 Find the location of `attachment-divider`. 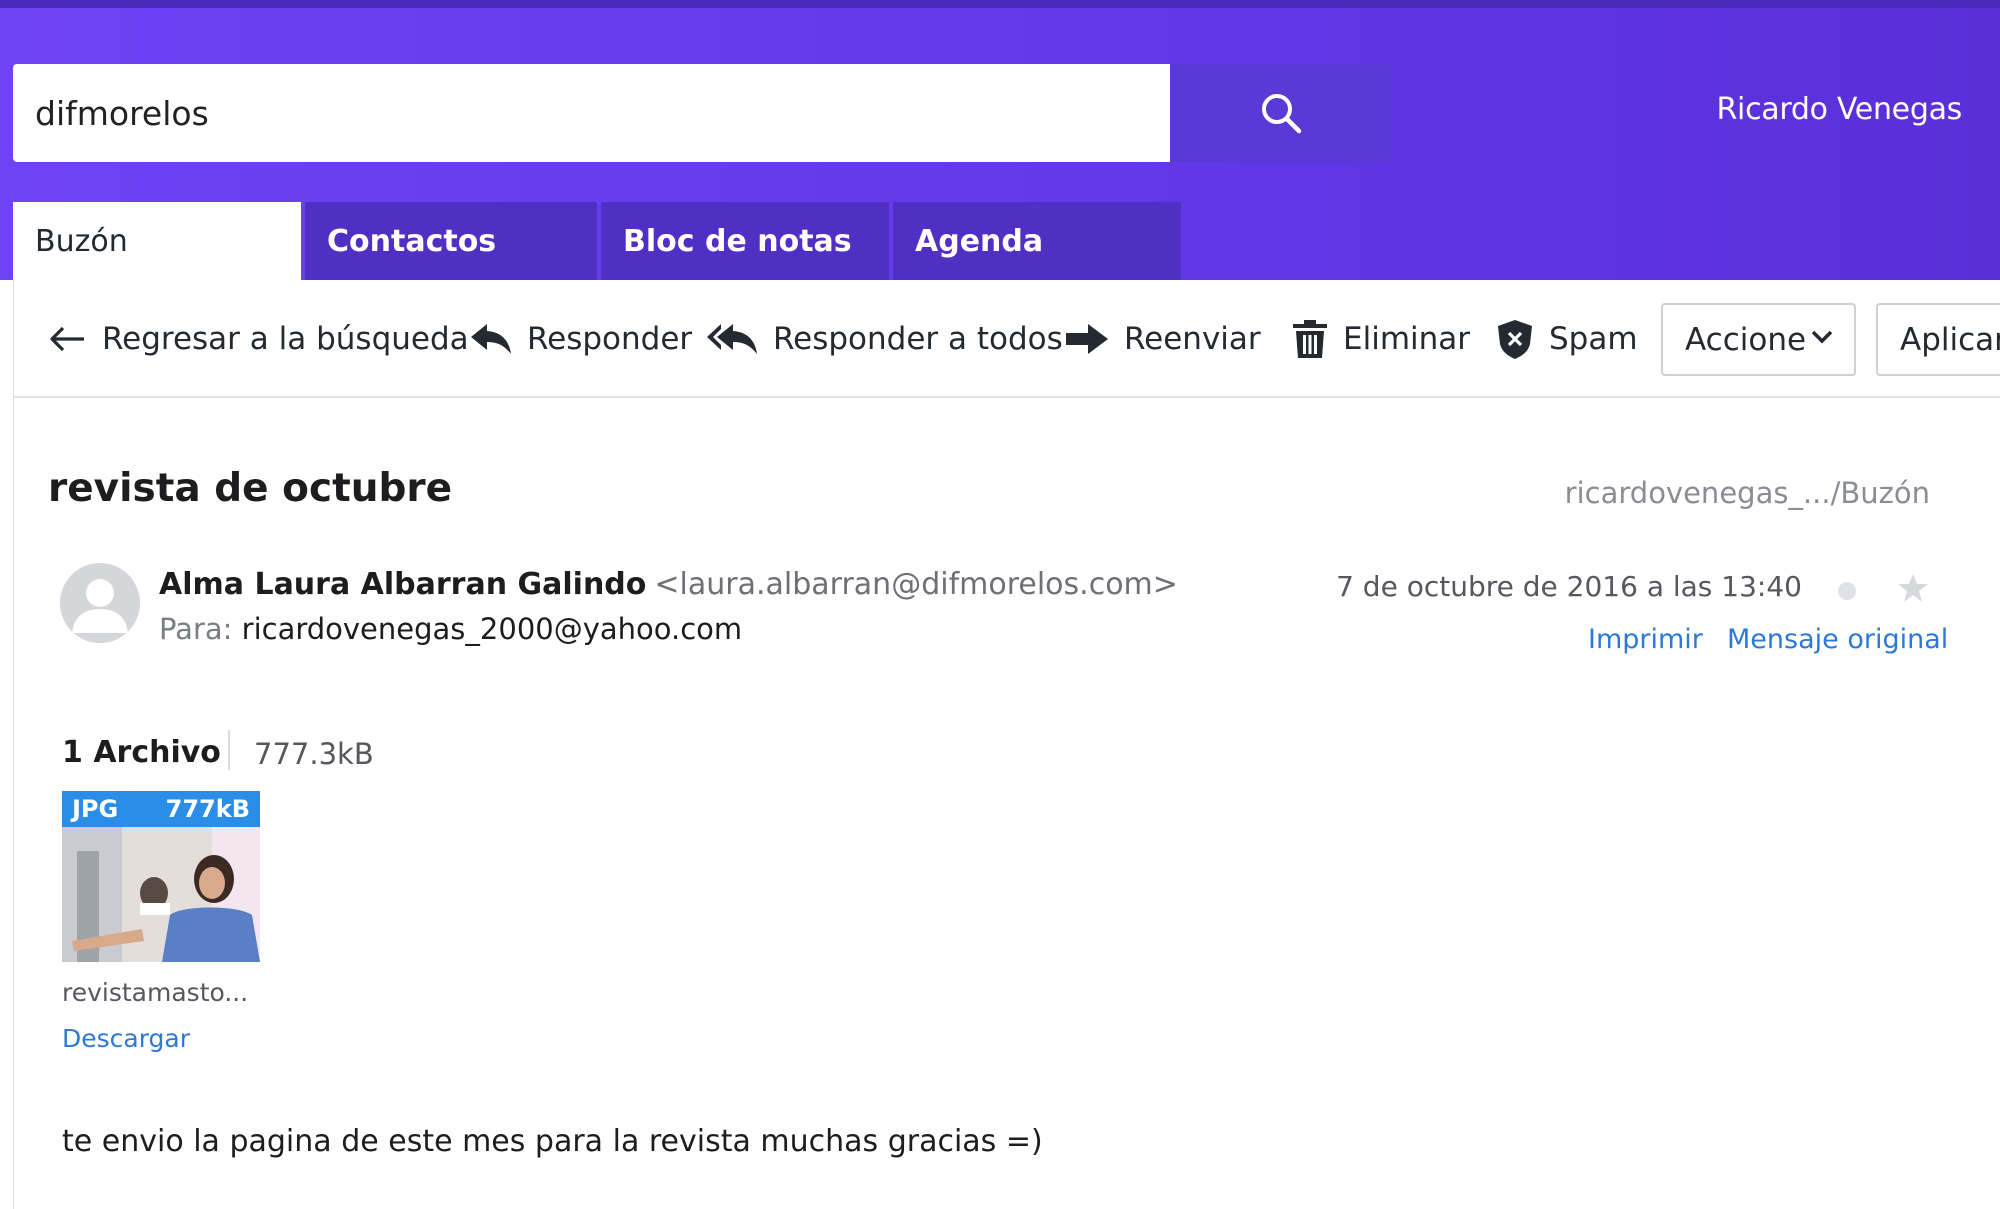

attachment-divider is located at coordinates (229, 750).